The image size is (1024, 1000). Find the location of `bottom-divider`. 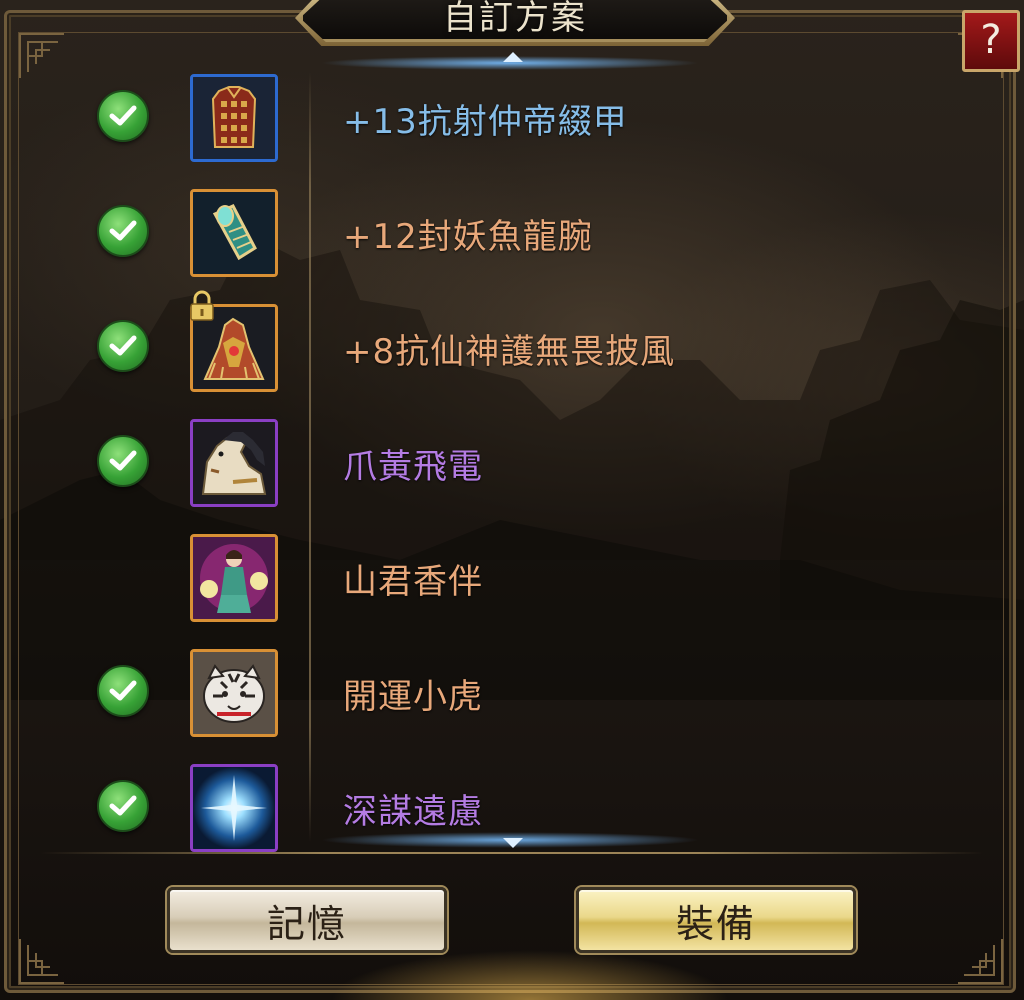

bottom-divider is located at coordinates (512, 853).